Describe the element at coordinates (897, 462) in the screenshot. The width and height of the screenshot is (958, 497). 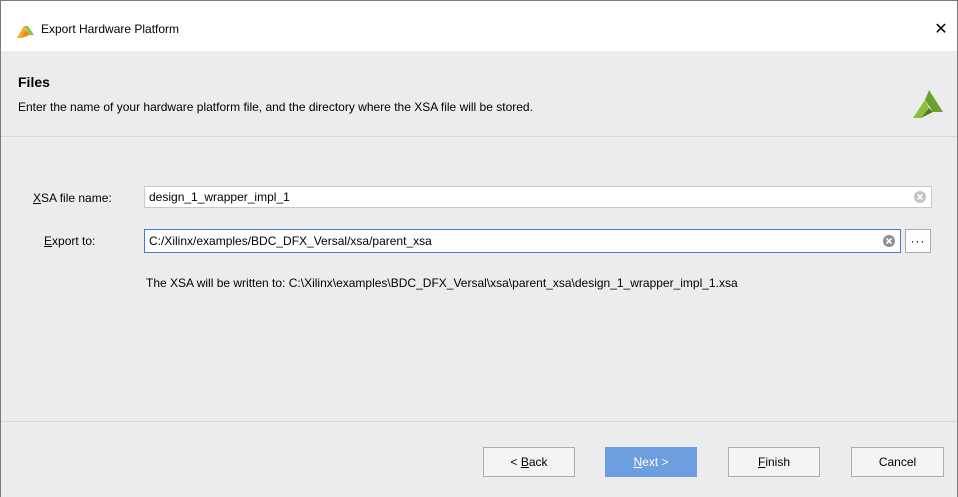
I see `cancel-button: Cancel` at that location.